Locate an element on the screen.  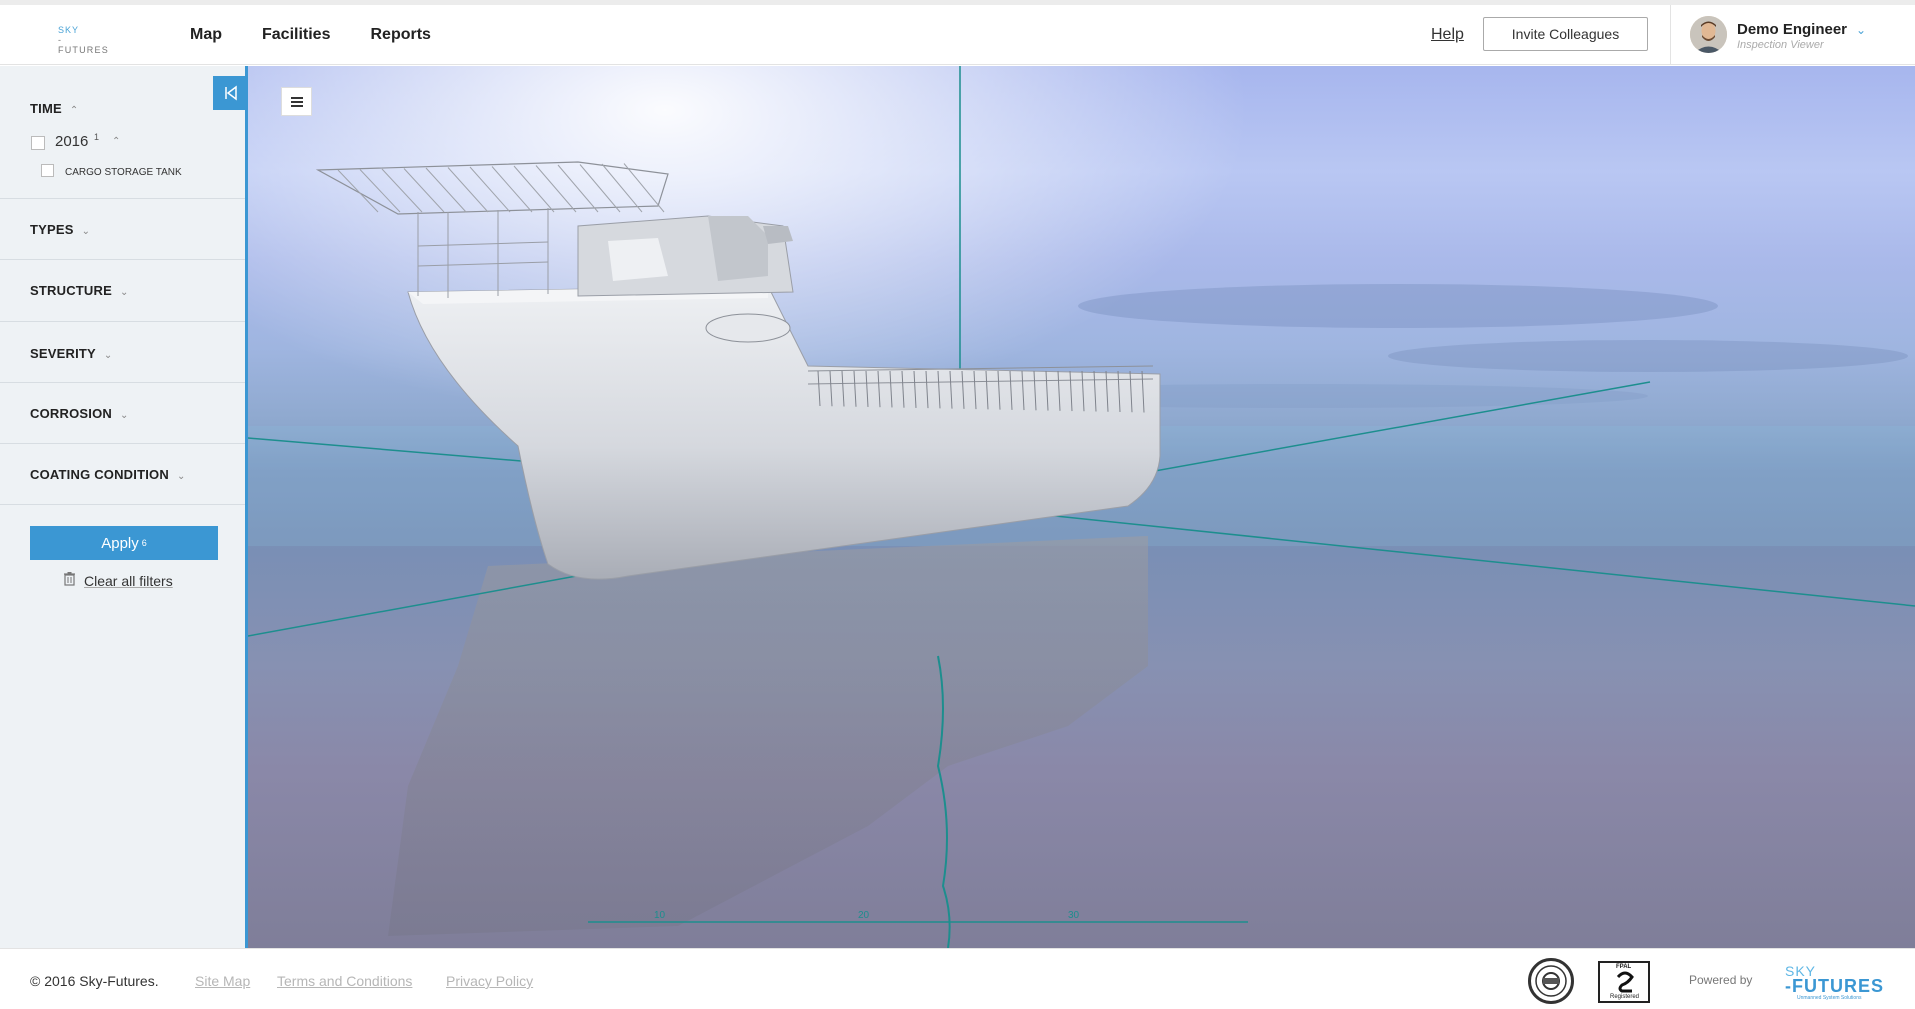
filter-coating-title: COATING CONDITION ⌄ is located at coordinates (108, 474).